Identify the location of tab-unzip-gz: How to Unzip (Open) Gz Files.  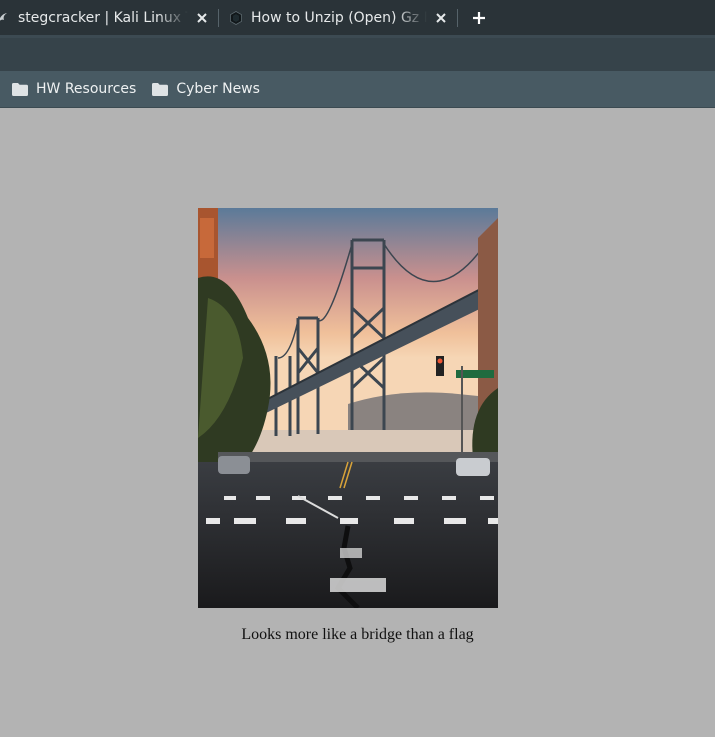
(340, 18).